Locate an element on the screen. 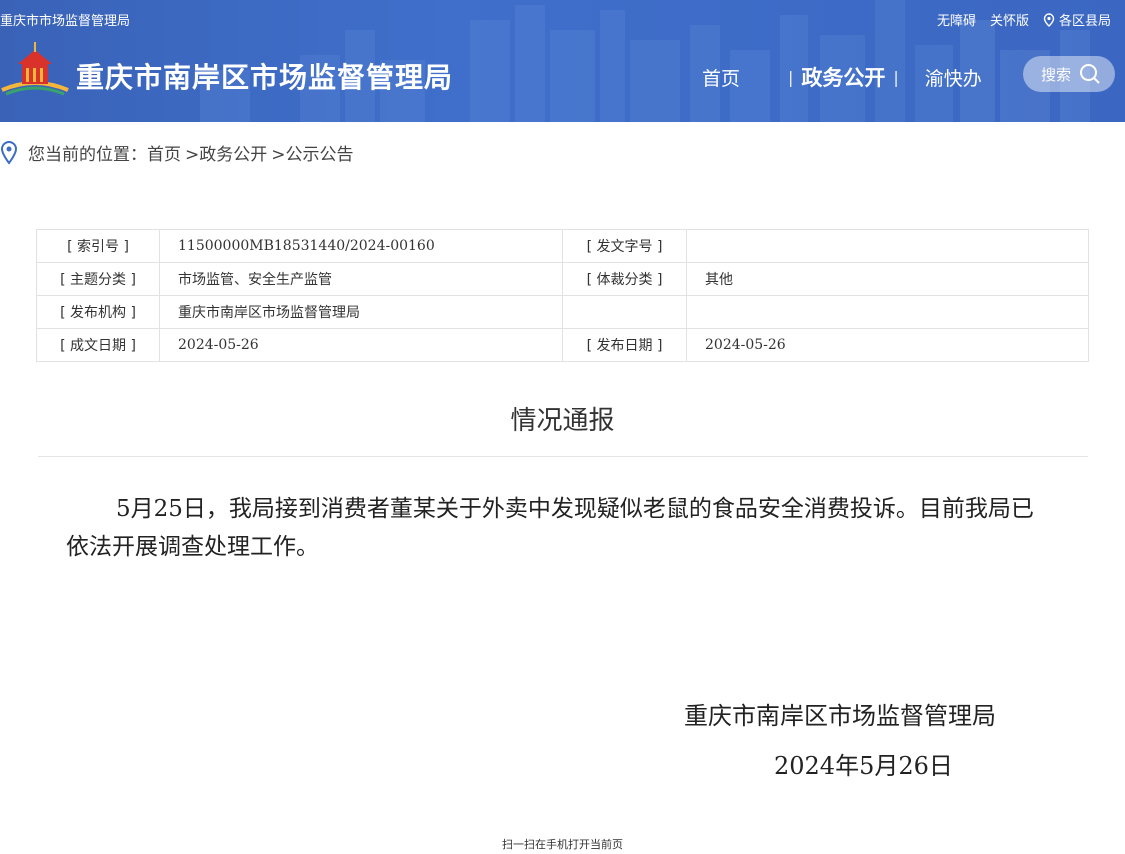  search-label: 搜索 is located at coordinates (1056, 74).